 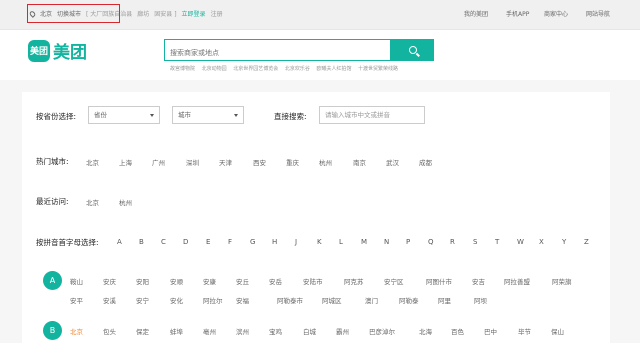 I want to click on letter-link: D, so click(x=185, y=242).